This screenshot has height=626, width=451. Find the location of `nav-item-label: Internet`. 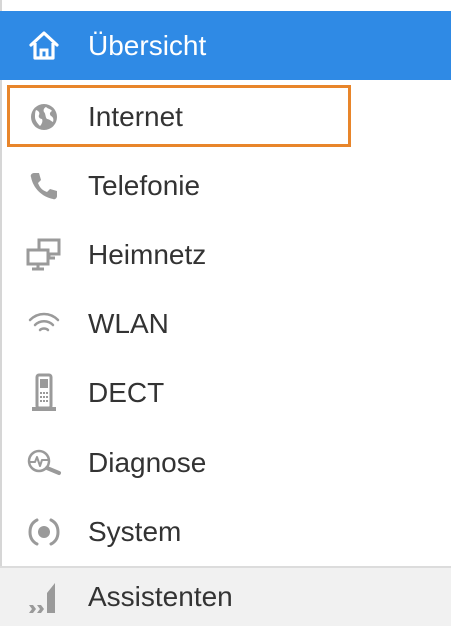

nav-item-label: Internet is located at coordinates (135, 116).